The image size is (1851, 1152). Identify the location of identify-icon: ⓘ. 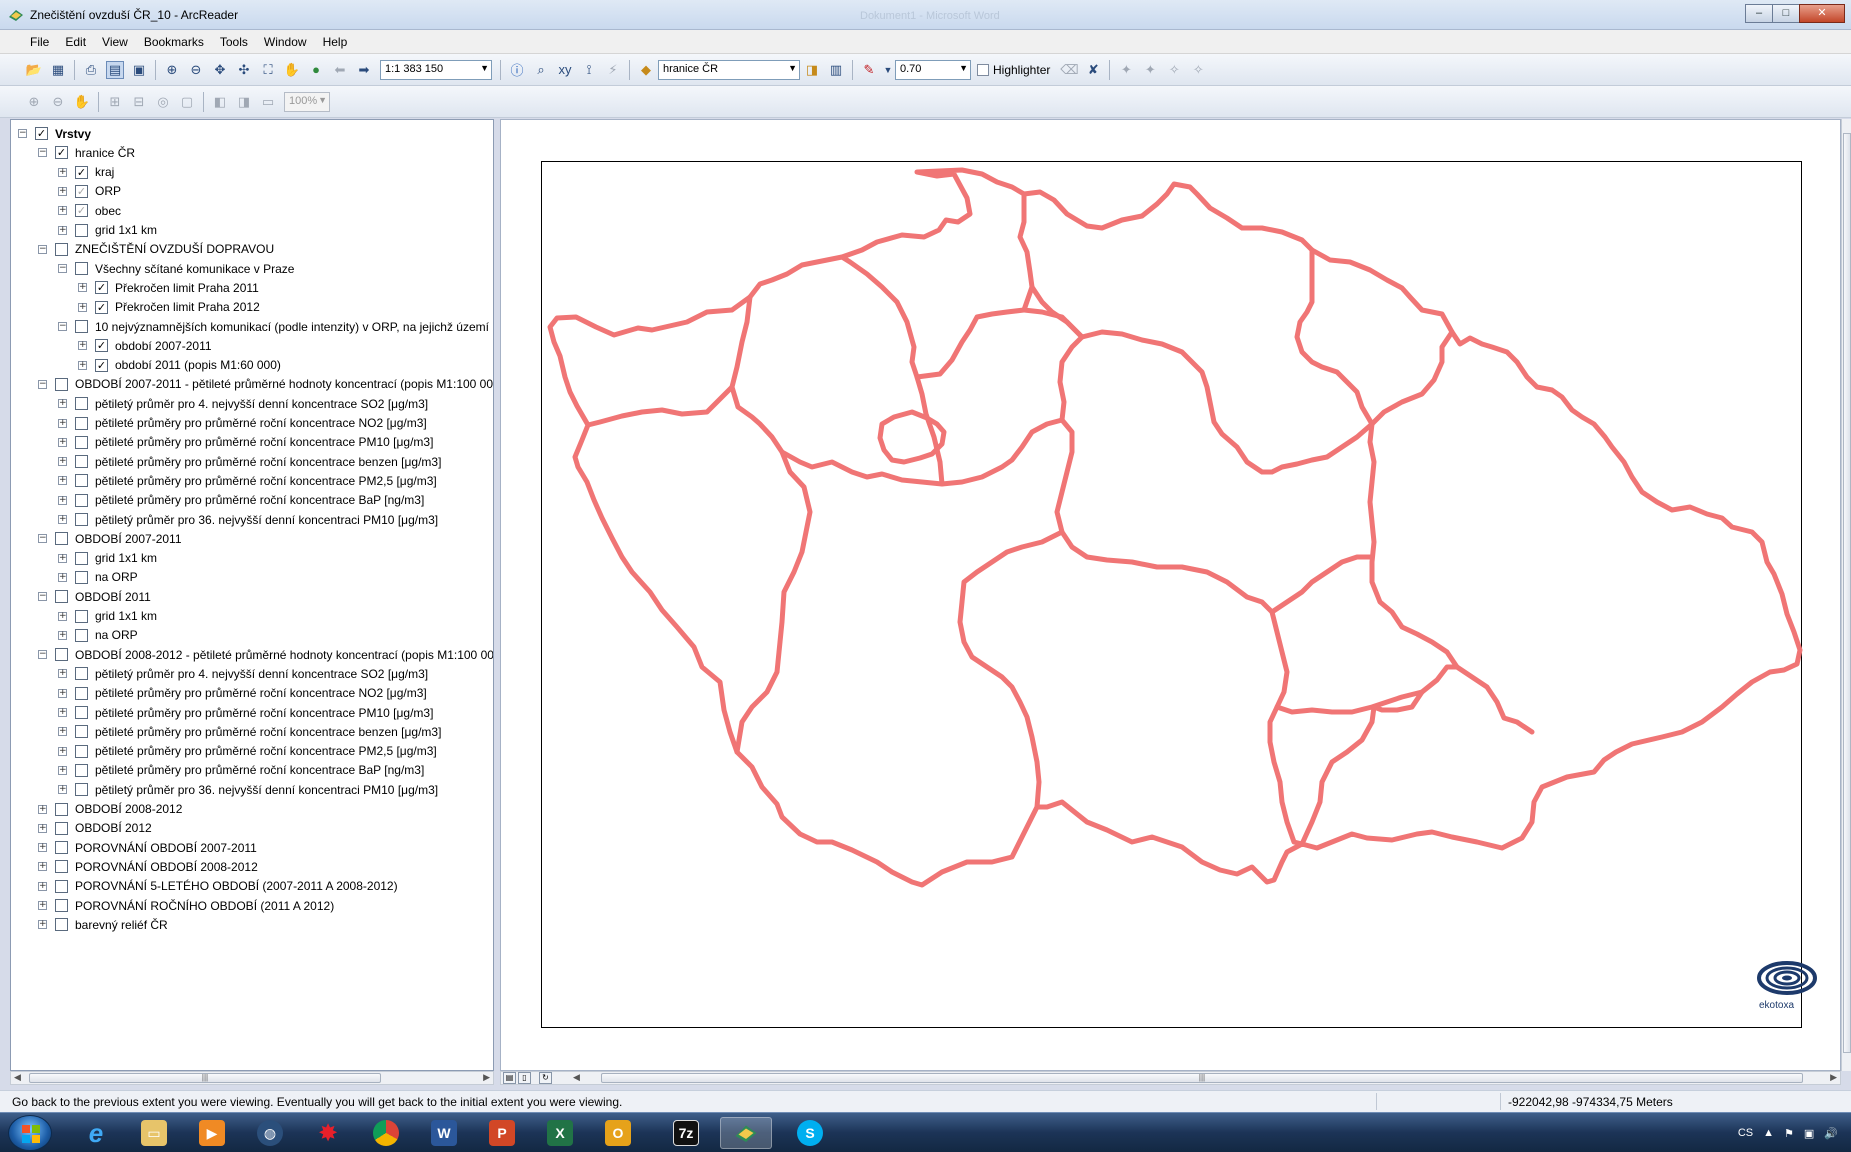
(517, 70).